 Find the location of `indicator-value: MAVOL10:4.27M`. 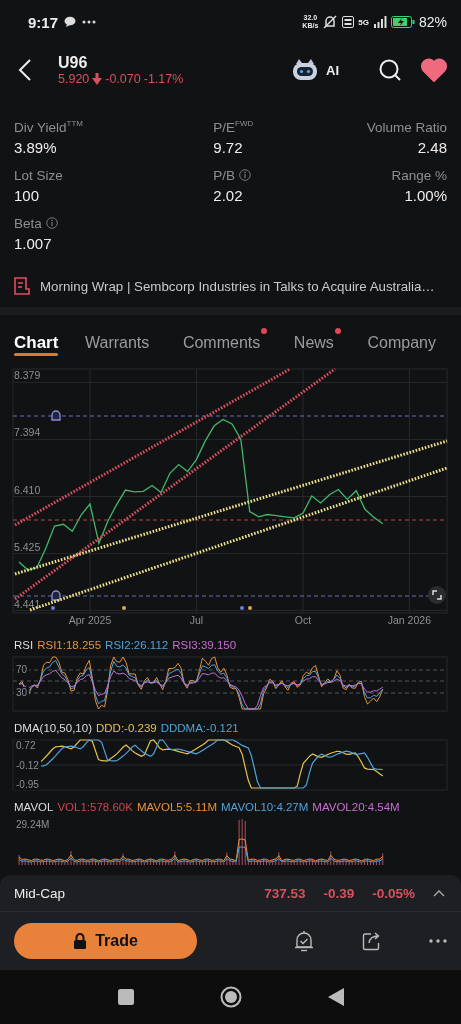

indicator-value: MAVOL10:4.27M is located at coordinates (265, 807).